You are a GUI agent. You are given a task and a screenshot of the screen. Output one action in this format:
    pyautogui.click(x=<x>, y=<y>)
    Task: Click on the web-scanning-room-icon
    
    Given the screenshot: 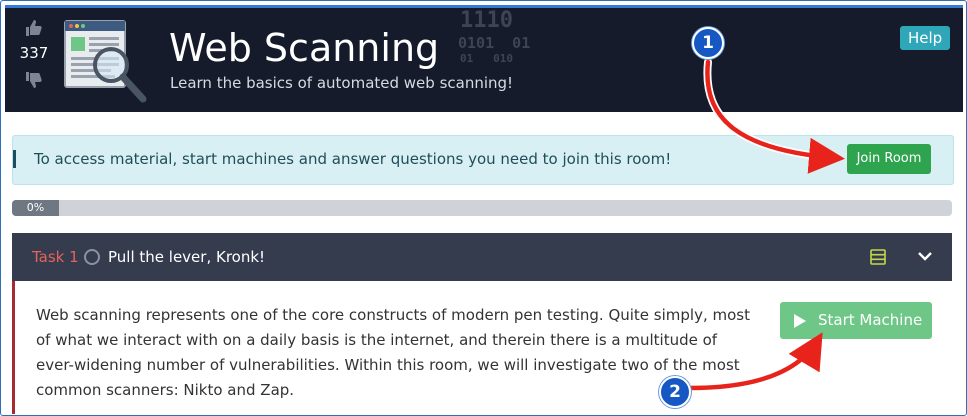 What is the action you would take?
    pyautogui.click(x=105, y=61)
    